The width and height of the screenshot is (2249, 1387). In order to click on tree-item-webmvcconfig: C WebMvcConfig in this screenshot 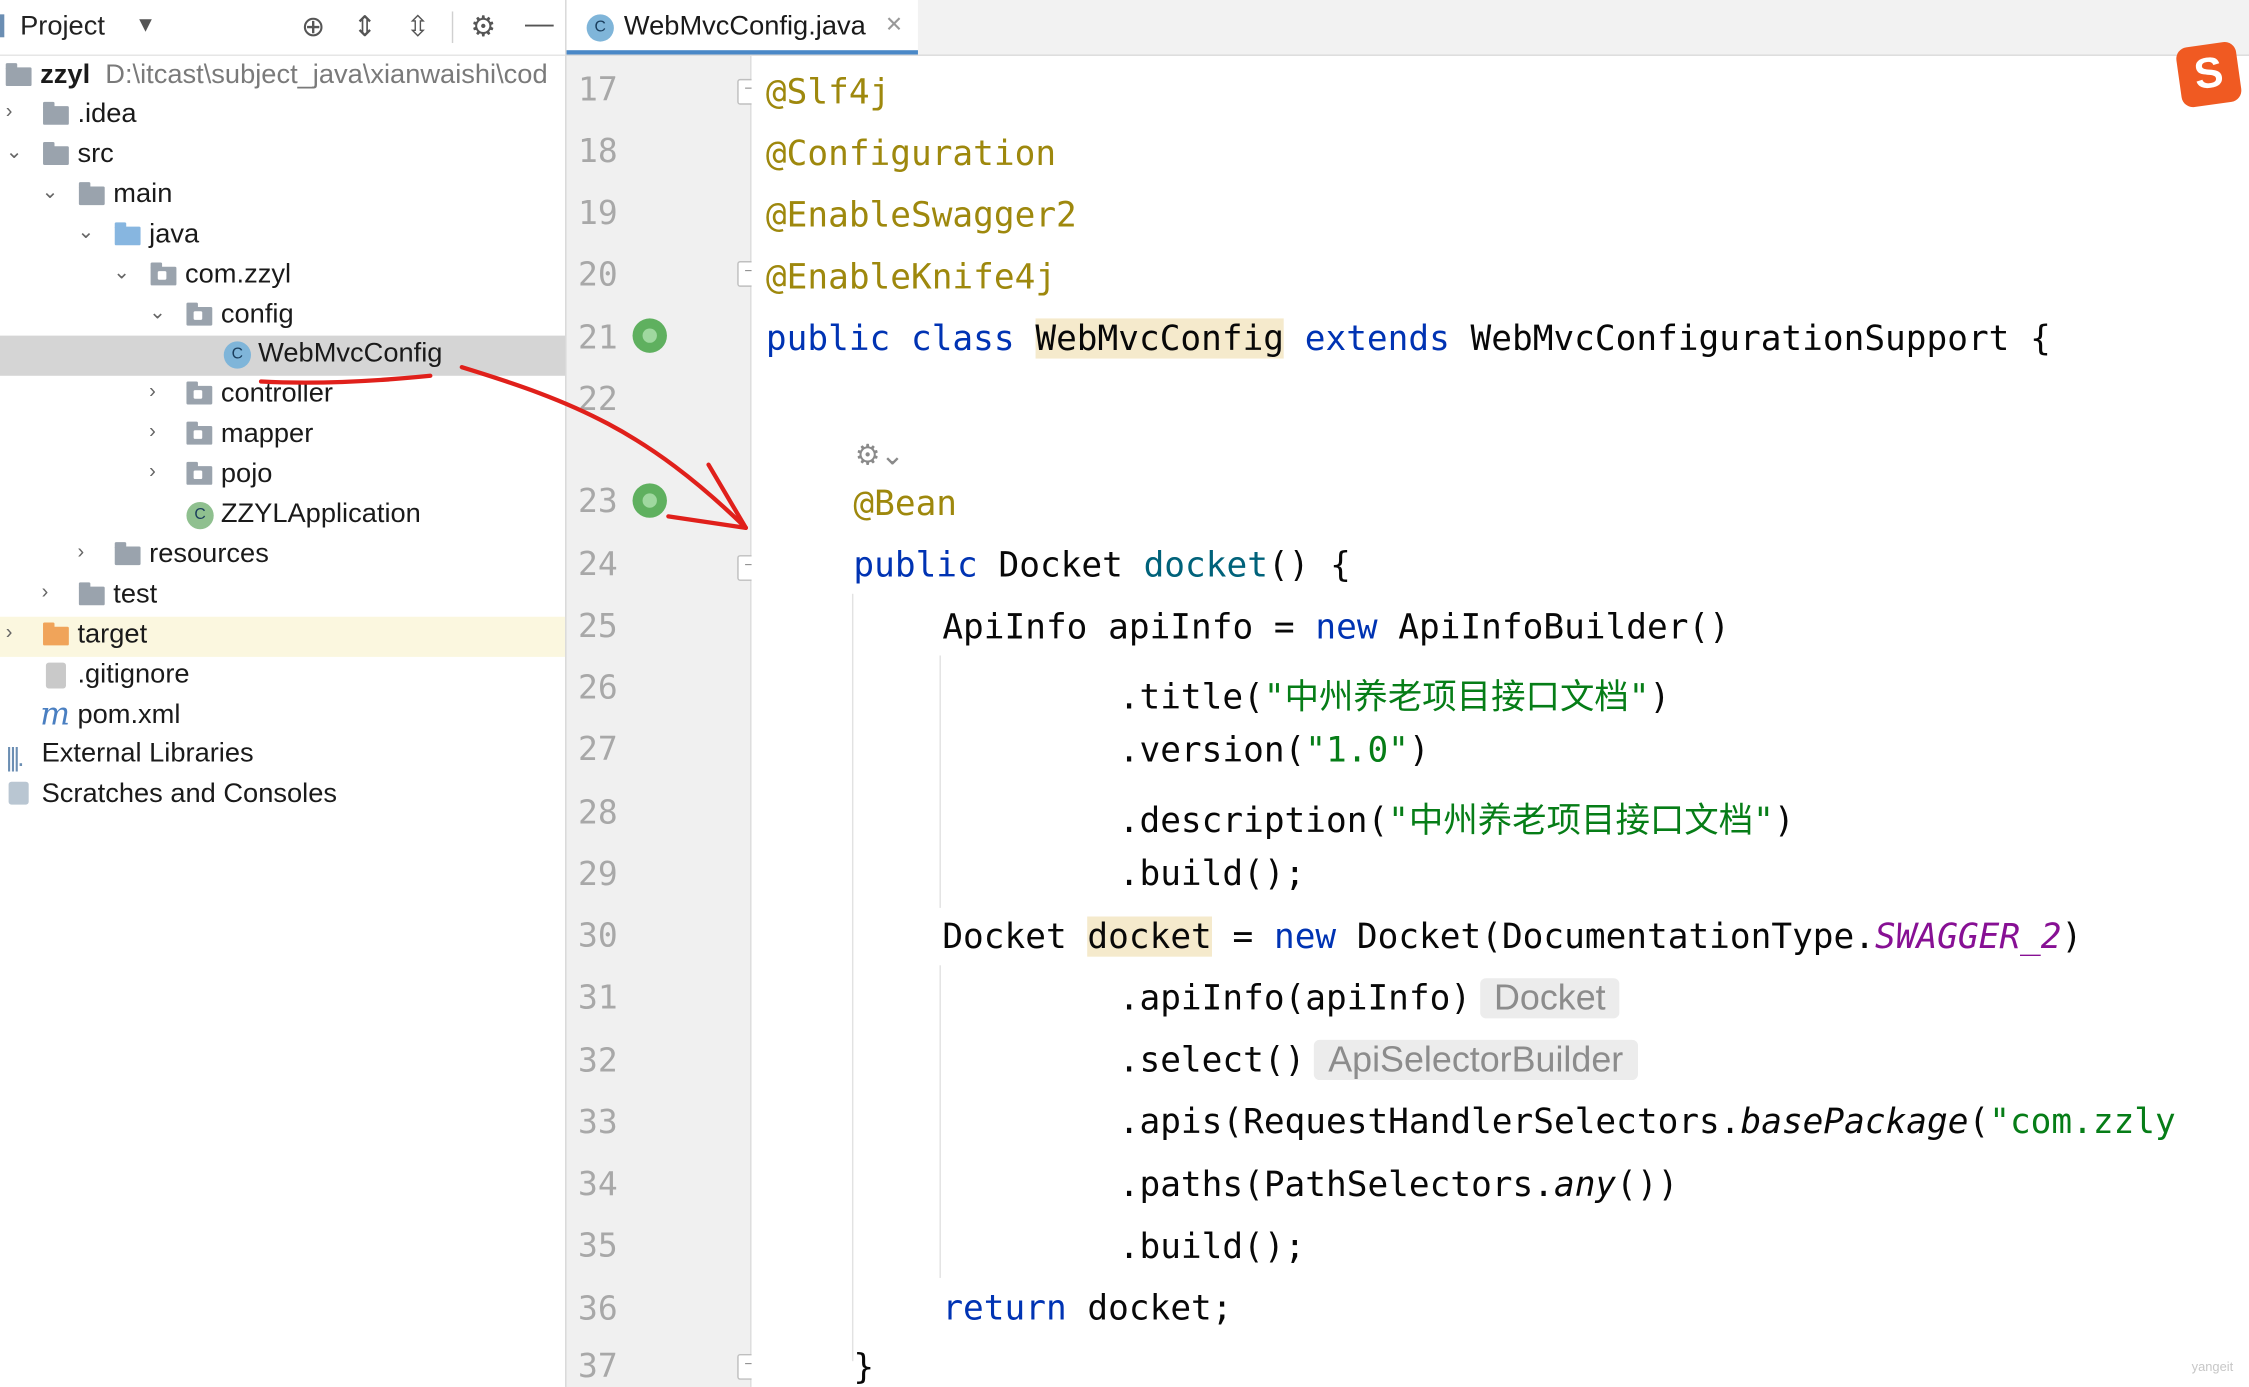, I will do `click(283, 355)`.